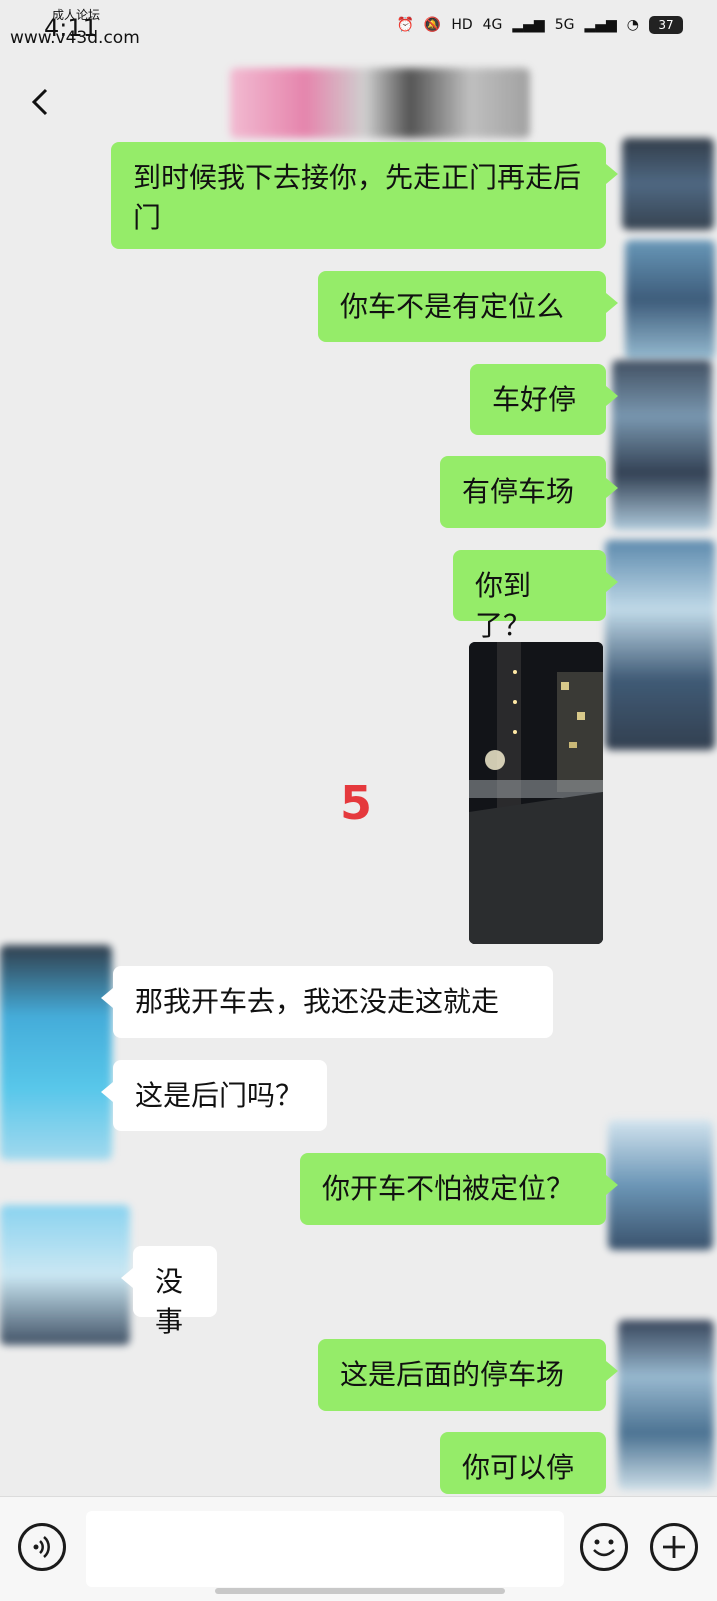  I want to click on network-5g: 5G, so click(564, 25).